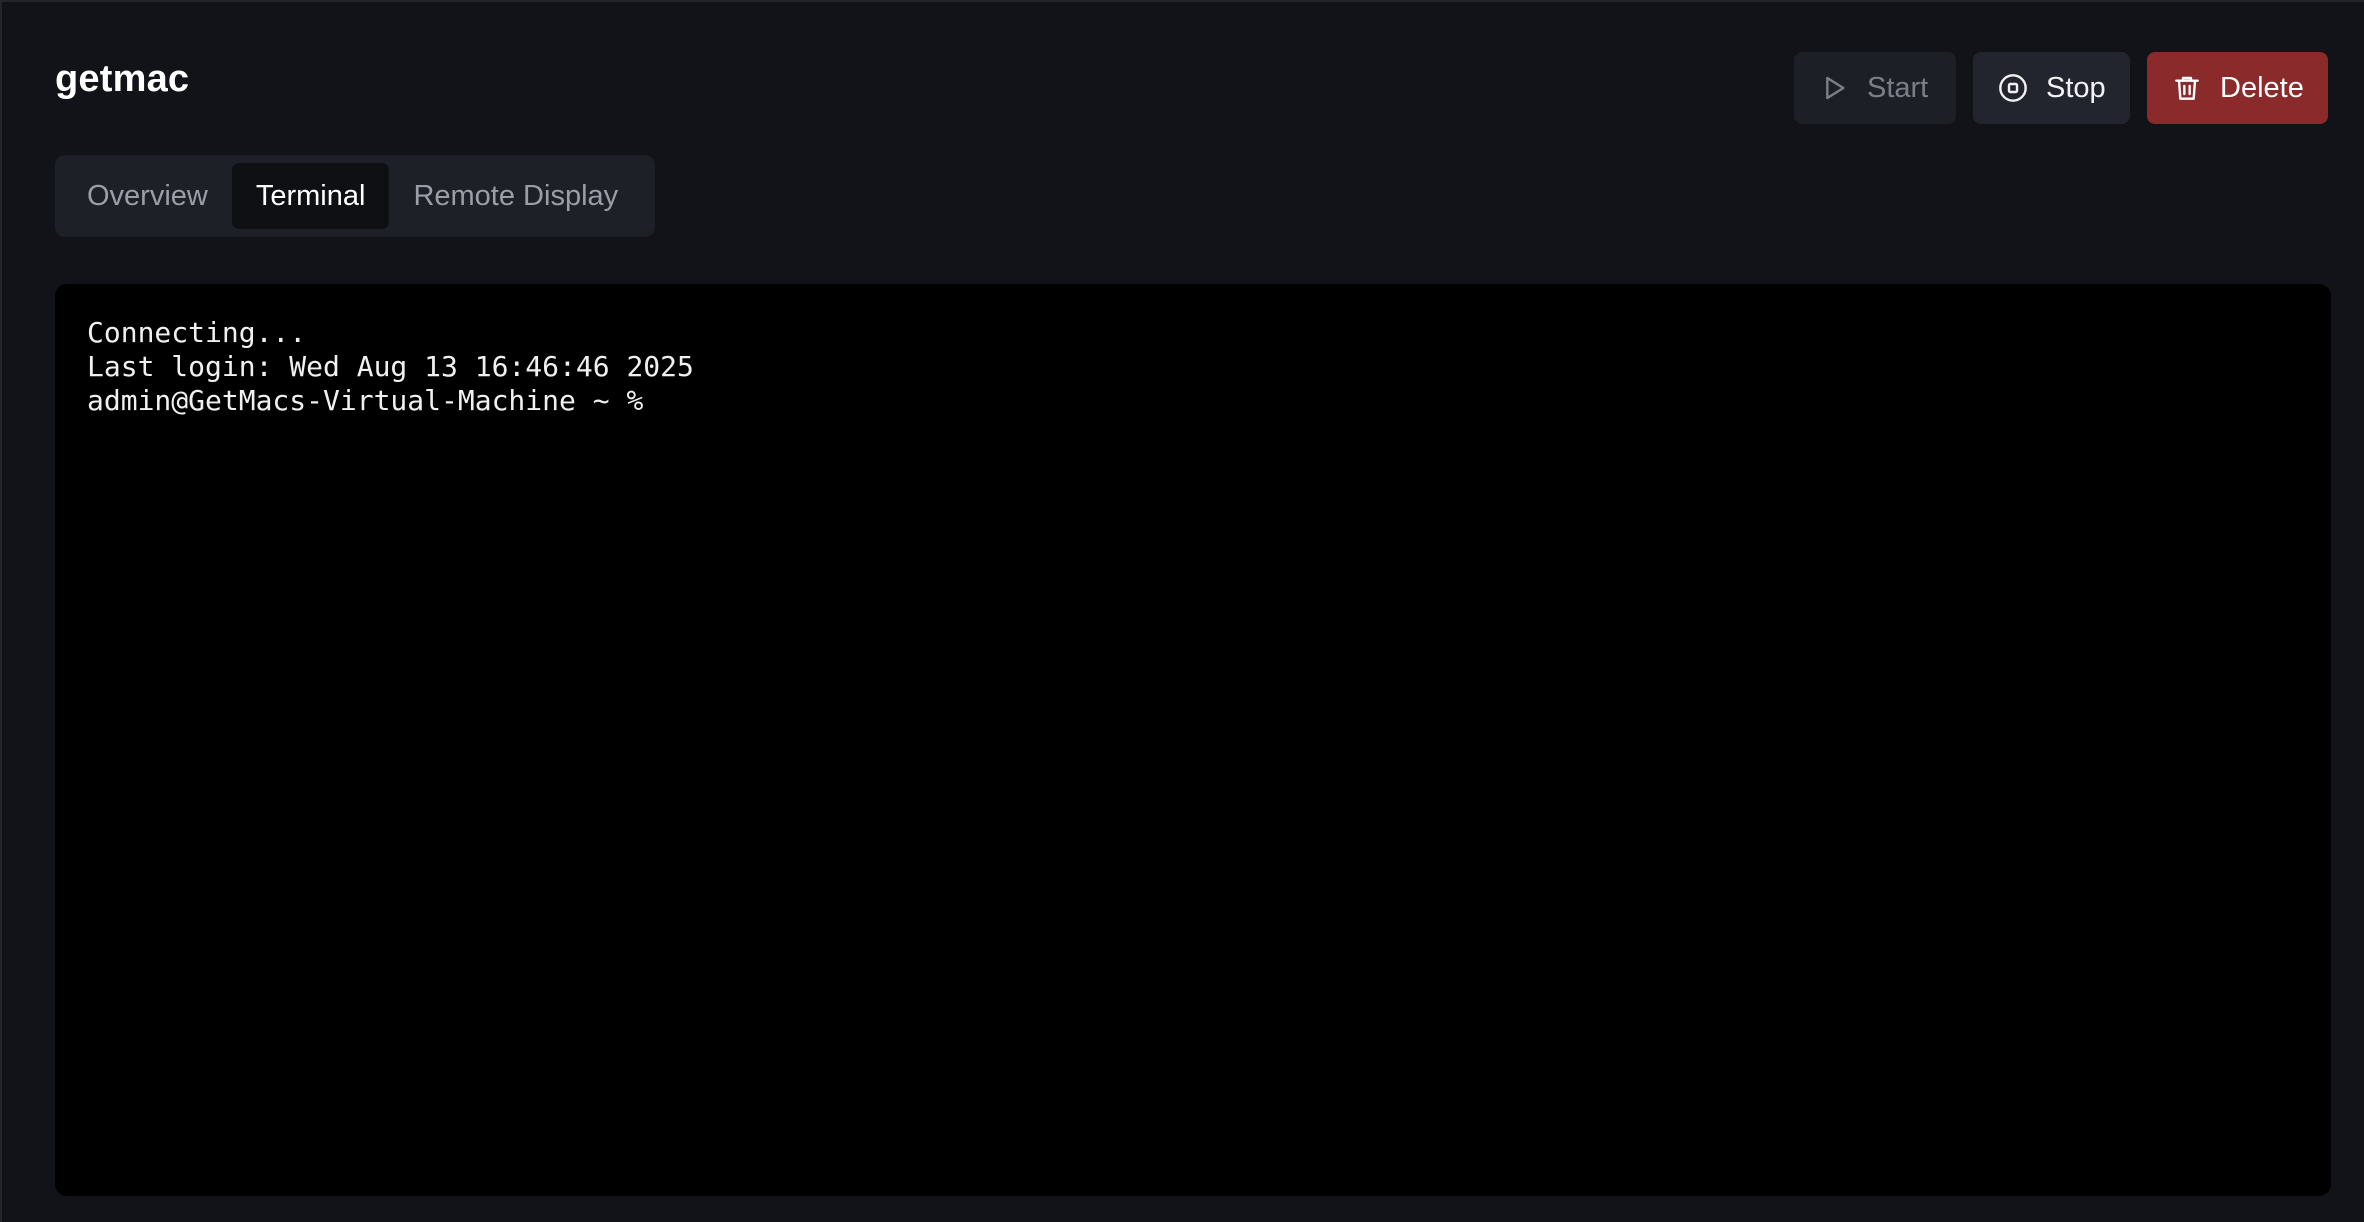  I want to click on page-title: getmac, so click(122, 79).